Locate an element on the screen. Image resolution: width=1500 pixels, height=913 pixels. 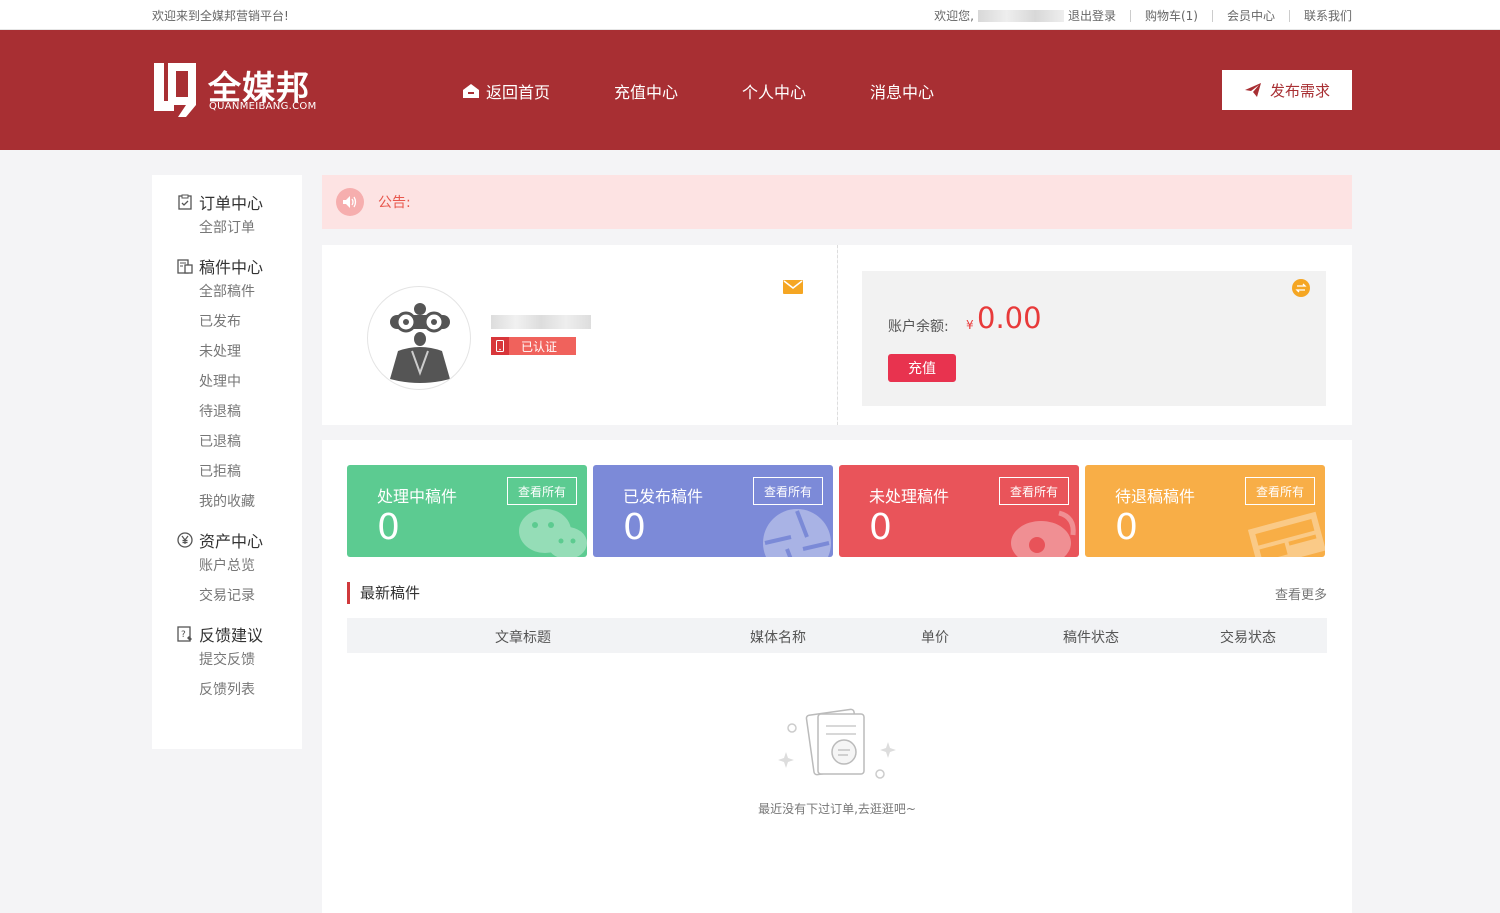
stat-card-pending-return: 待退稿稿件 0 查看所有 is located at coordinates (1205, 511).